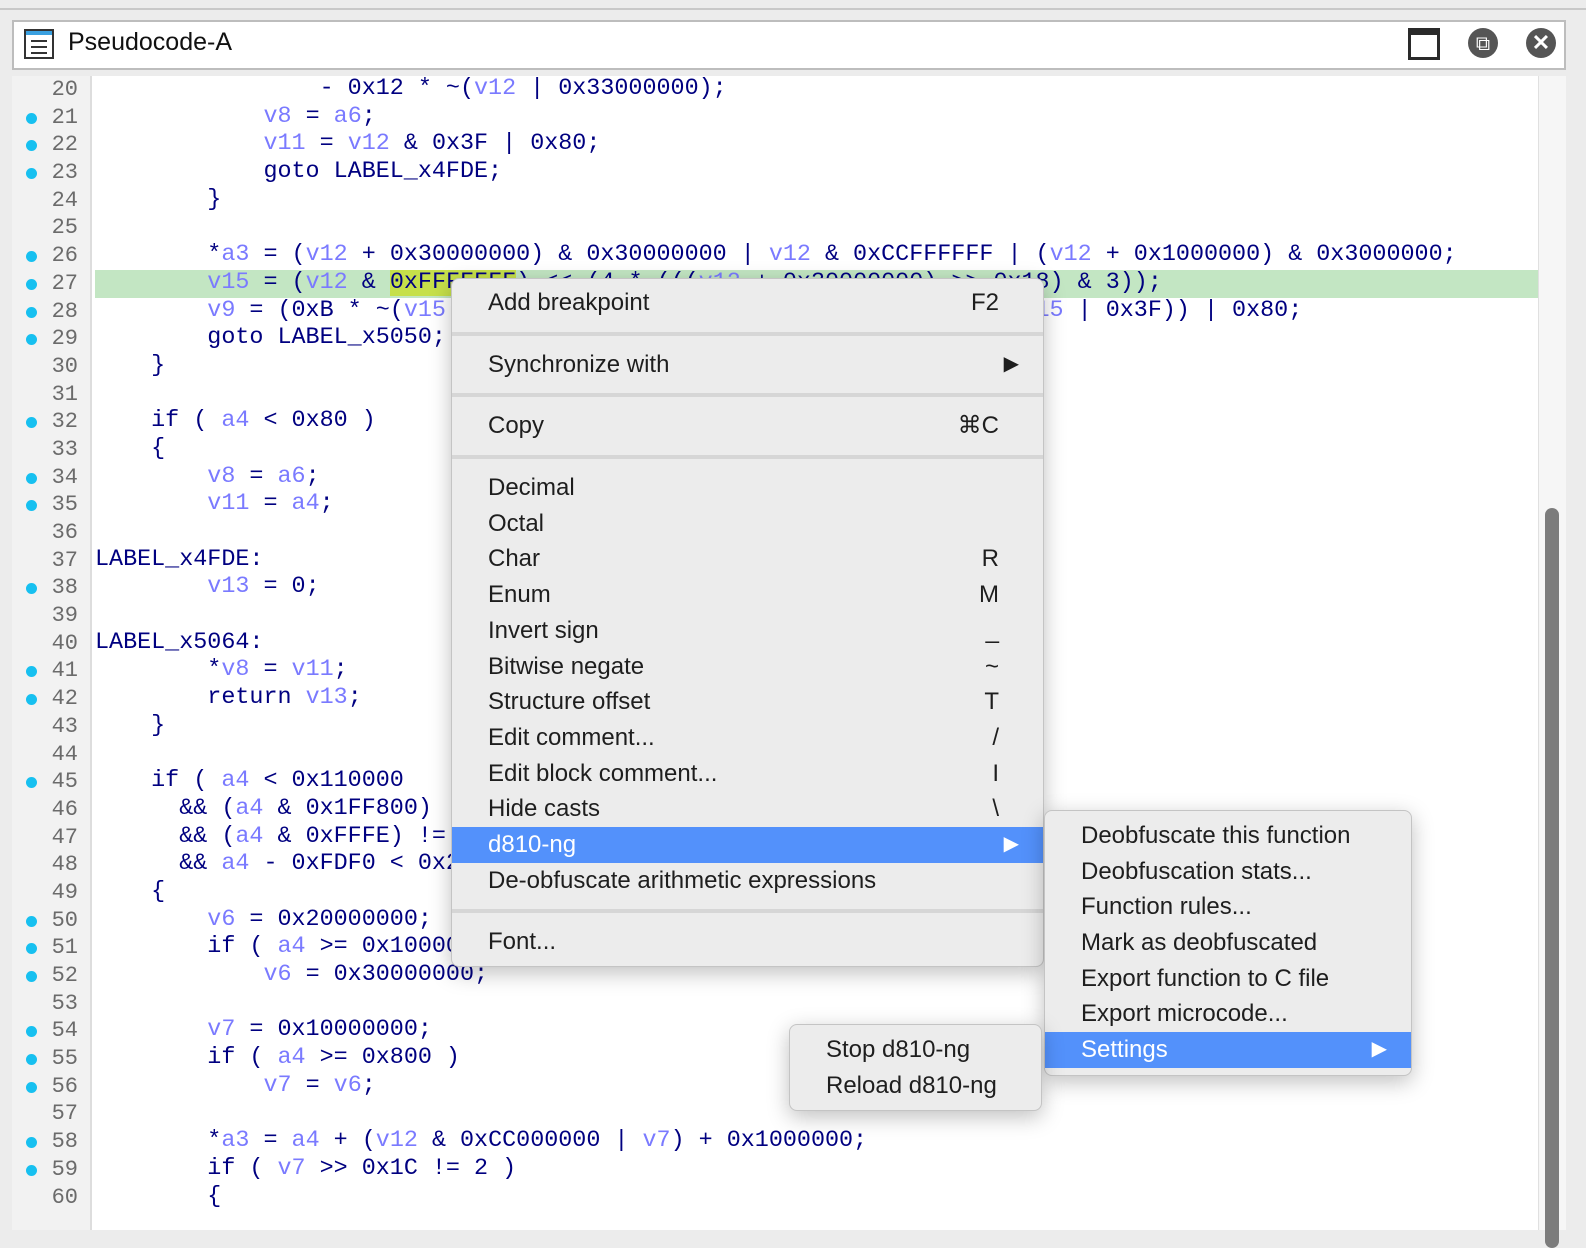 This screenshot has width=1586, height=1248. What do you see at coordinates (816, 228) in the screenshot?
I see `code-row` at bounding box center [816, 228].